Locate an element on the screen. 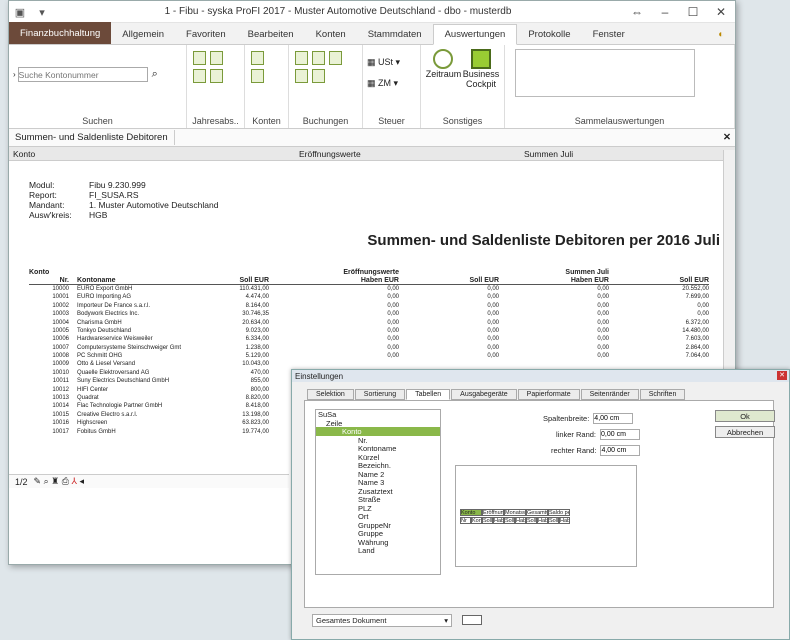 The width and height of the screenshot is (790, 640). search-input is located at coordinates (82, 74).